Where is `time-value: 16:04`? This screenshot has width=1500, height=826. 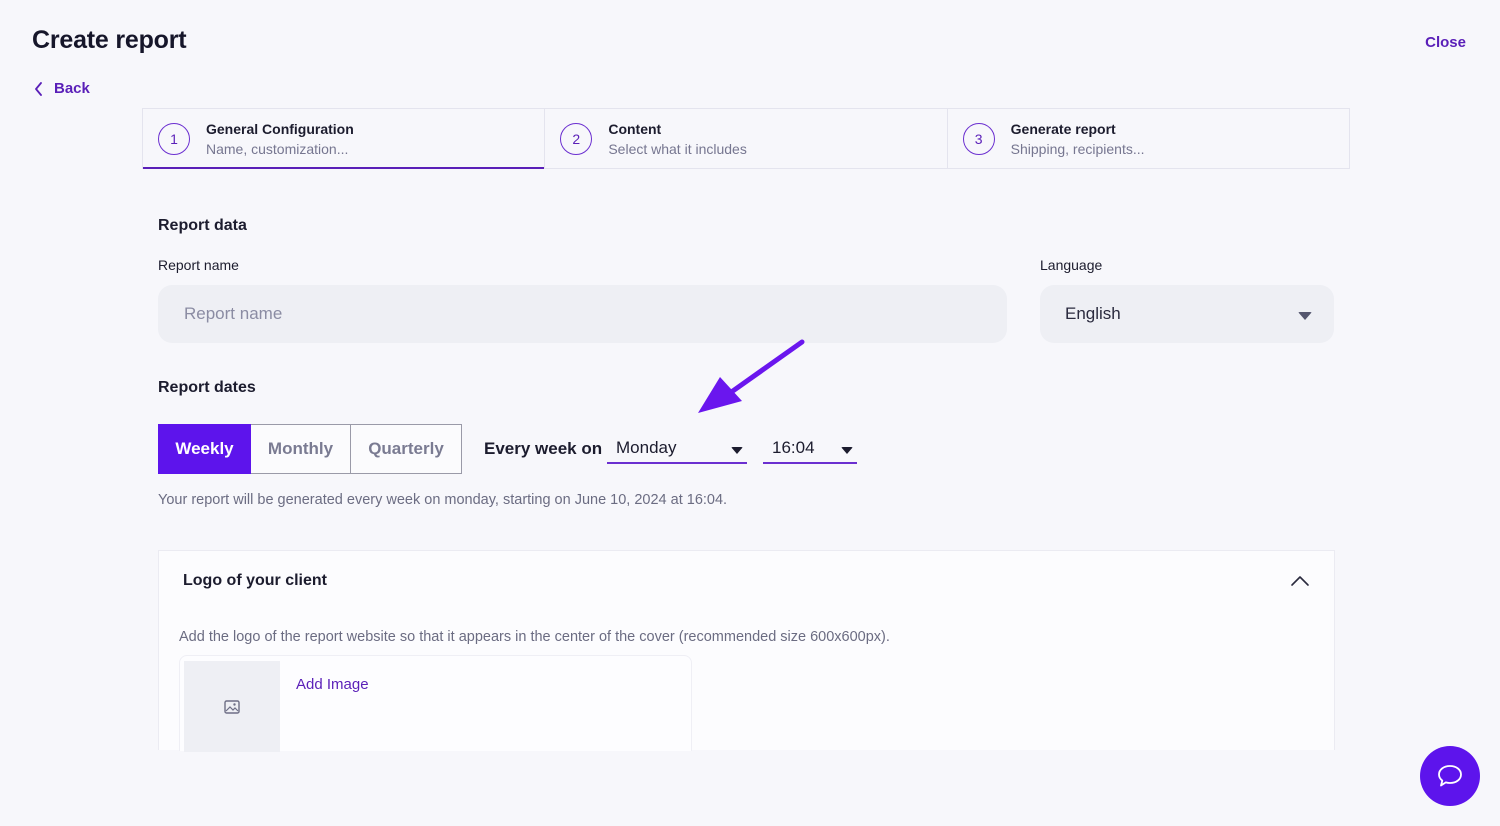
time-value: 16:04 is located at coordinates (793, 447).